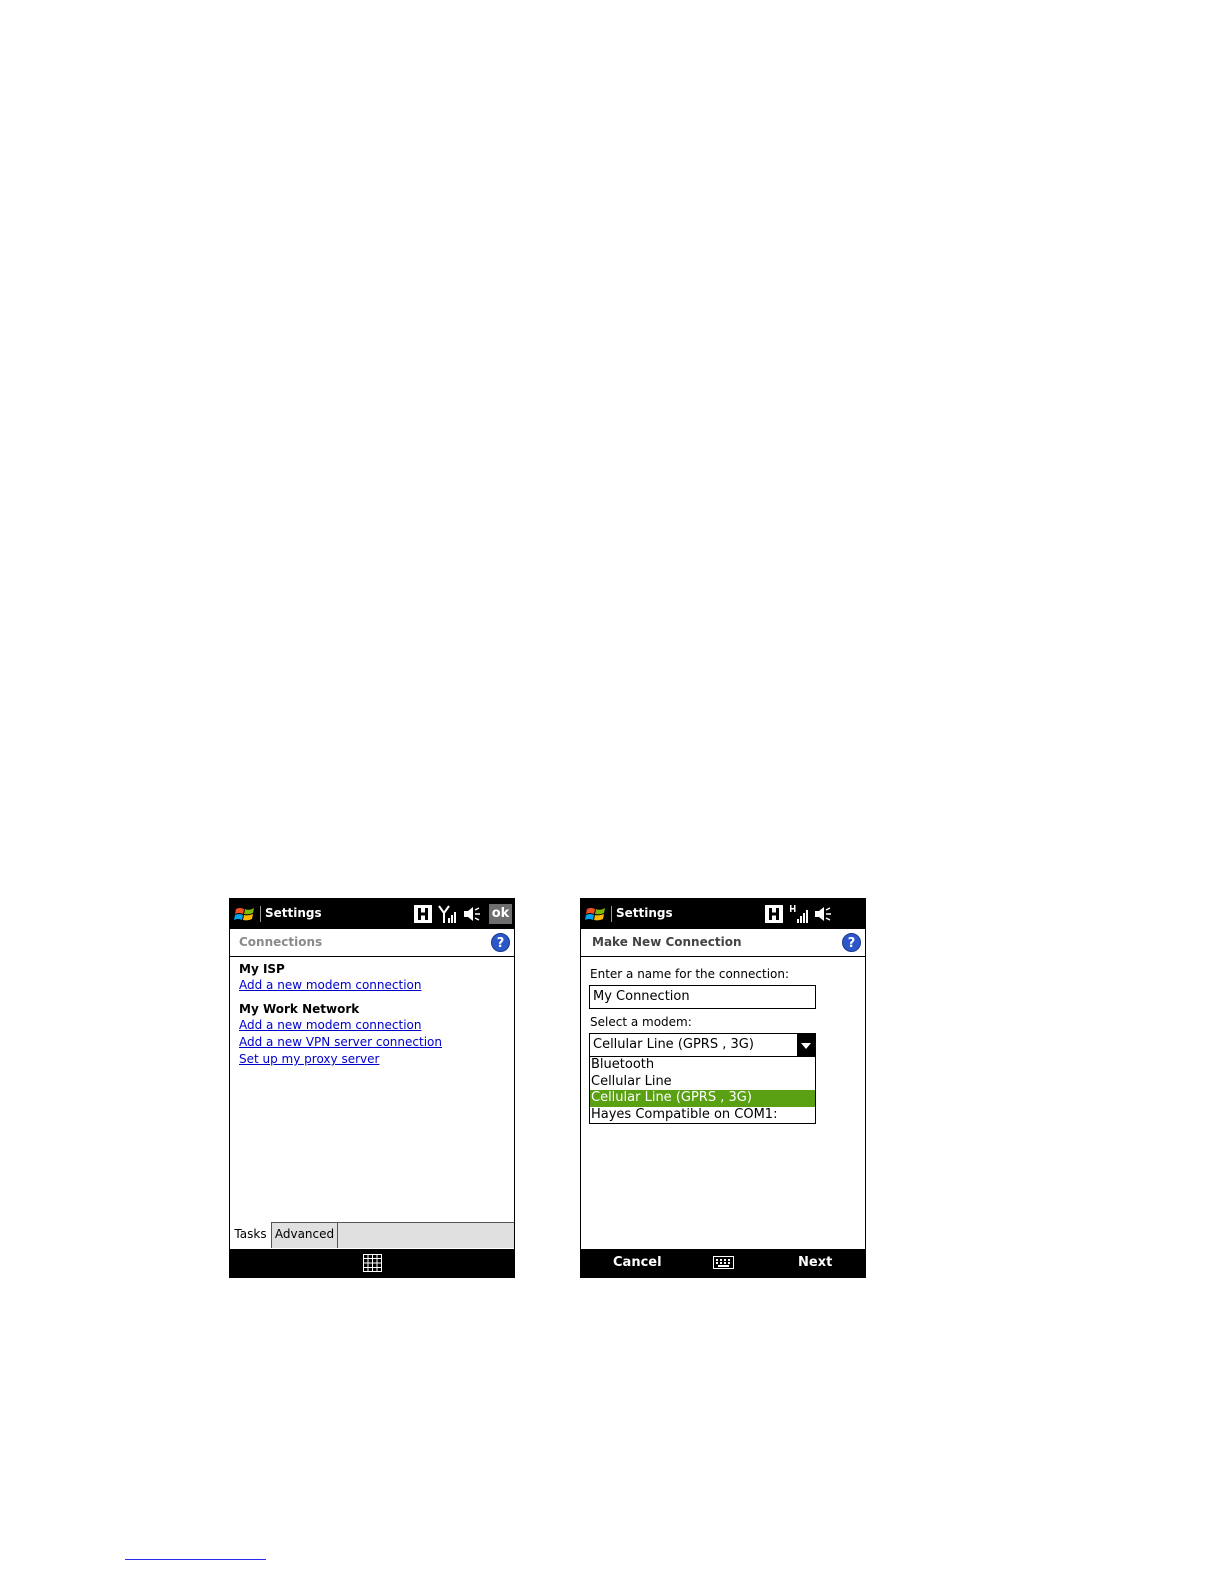 This screenshot has height=1584, width=1224. I want to click on tab-tasks: Tasks, so click(251, 1235).